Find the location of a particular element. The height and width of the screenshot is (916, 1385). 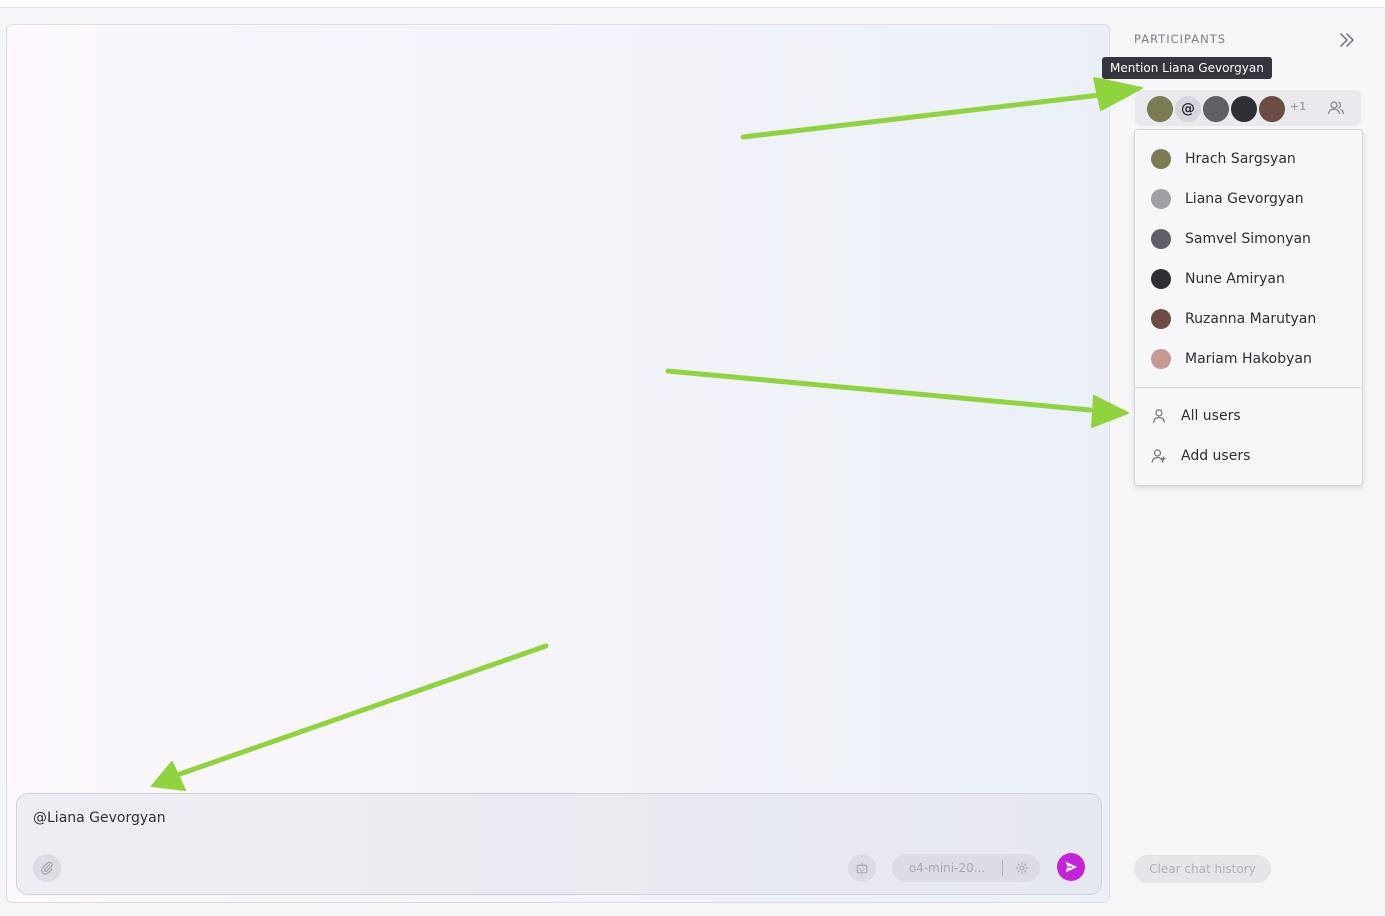

more-participants-count: +1 is located at coordinates (1298, 106).